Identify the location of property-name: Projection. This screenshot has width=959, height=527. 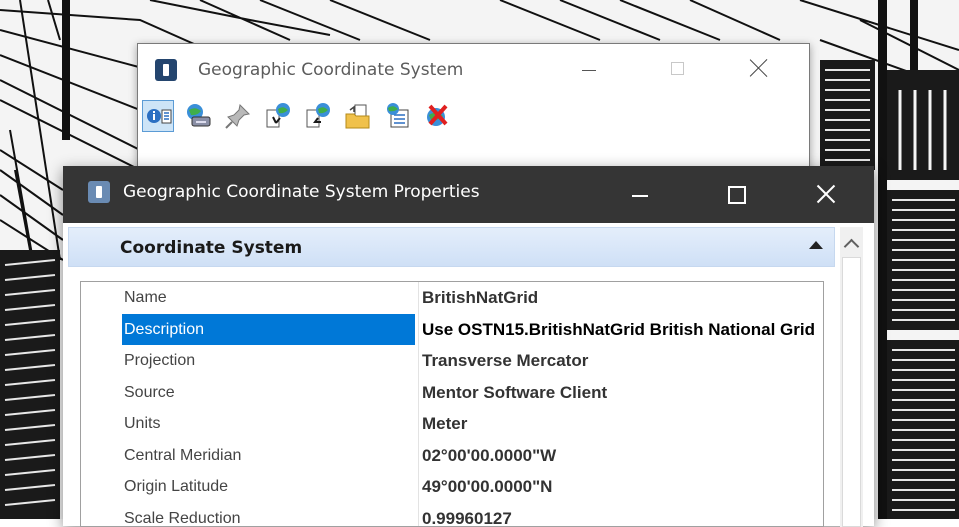
(268, 360).